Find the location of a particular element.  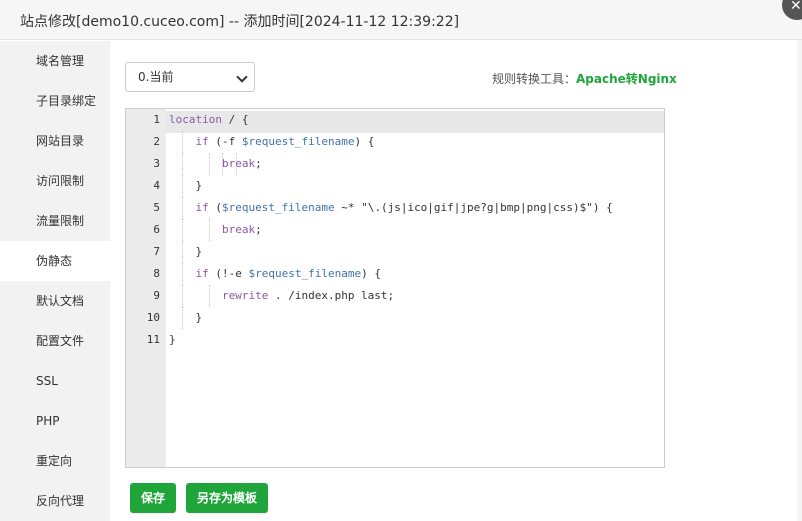

sidebar-item-label: SSL is located at coordinates (47, 381).